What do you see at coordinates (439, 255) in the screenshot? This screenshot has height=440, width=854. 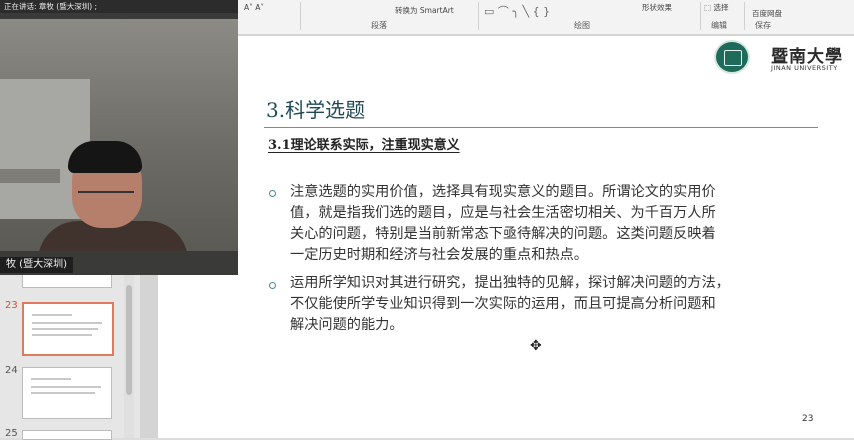 I see `paragraph-line: 一定历史时期和经济与社会发展的重点和热点。` at bounding box center [439, 255].